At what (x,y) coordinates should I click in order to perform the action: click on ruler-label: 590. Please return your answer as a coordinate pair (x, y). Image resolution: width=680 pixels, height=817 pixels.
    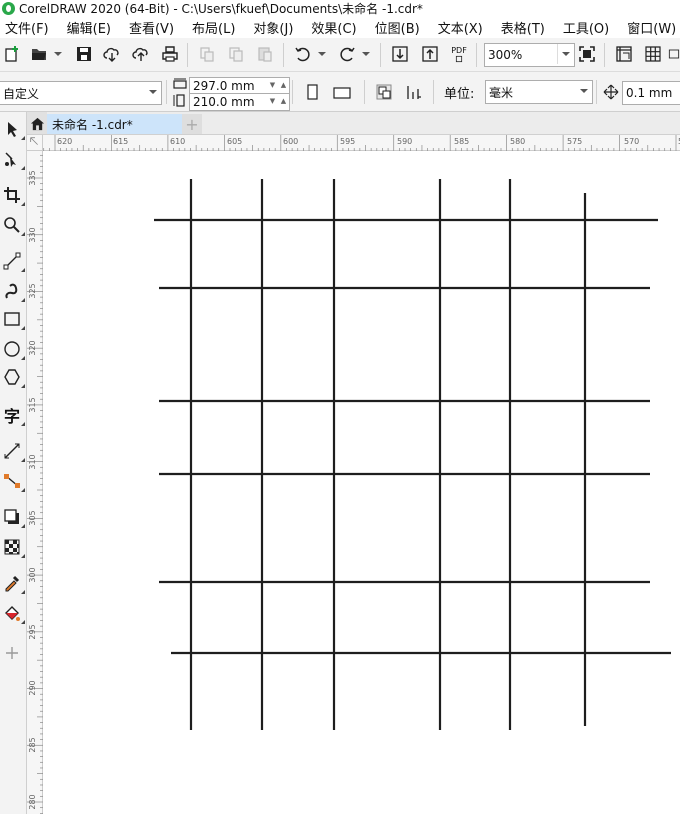
    Looking at the image, I should click on (404, 141).